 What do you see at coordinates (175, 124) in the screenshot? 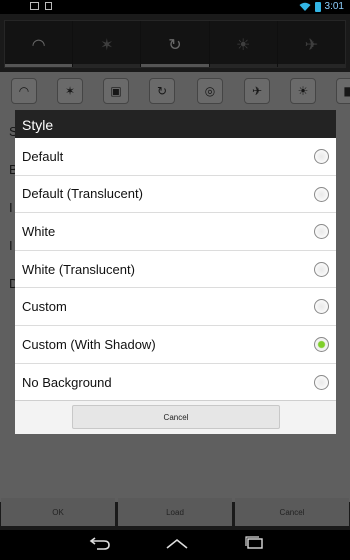
I see `dialog-title: Style` at bounding box center [175, 124].